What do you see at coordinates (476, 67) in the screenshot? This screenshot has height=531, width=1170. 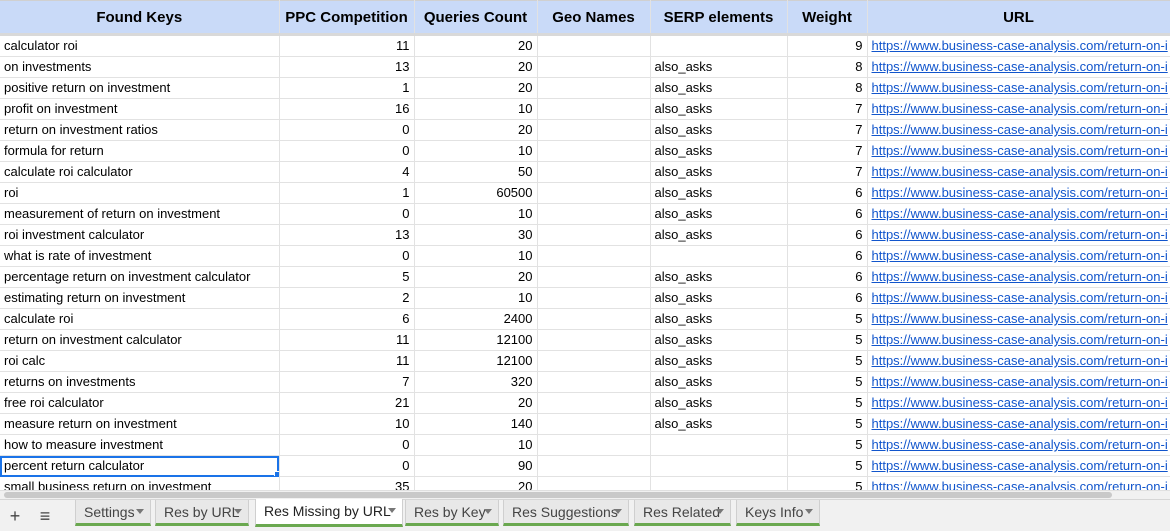 I see `cell-queries-count: 20` at bounding box center [476, 67].